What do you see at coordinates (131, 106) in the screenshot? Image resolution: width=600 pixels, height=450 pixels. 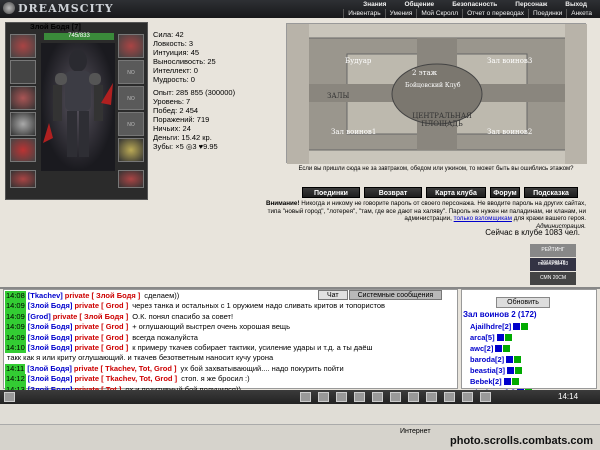 I see `ring-slot-2: NO IMAGE` at bounding box center [131, 106].